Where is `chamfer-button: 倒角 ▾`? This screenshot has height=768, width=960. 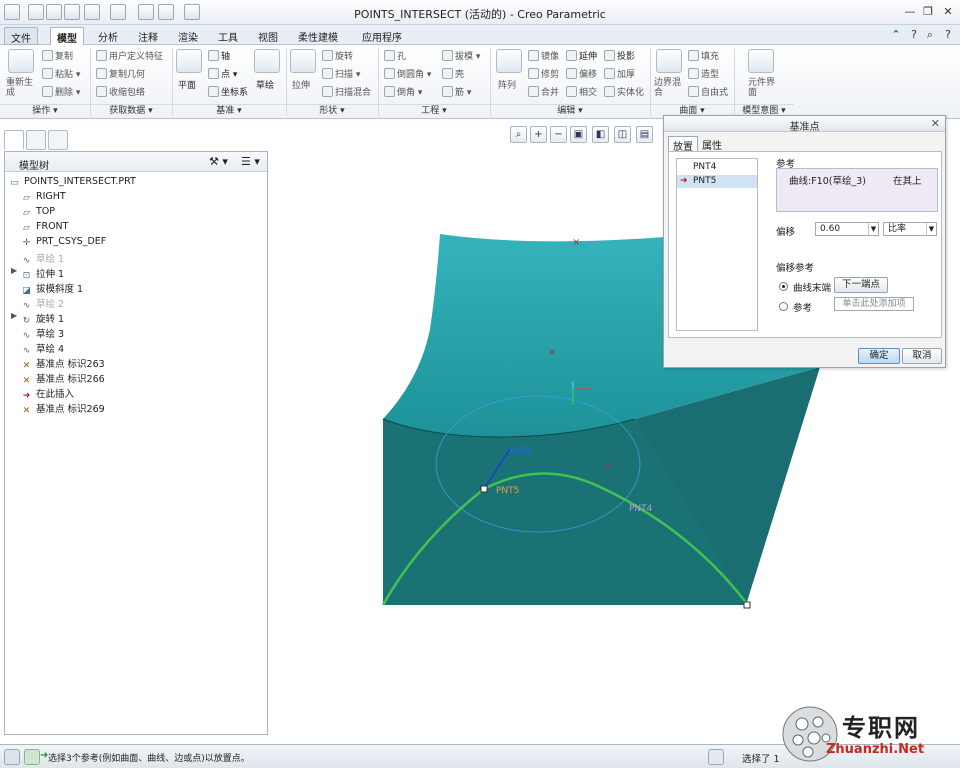
chamfer-button: 倒角 ▾ is located at coordinates (403, 91).